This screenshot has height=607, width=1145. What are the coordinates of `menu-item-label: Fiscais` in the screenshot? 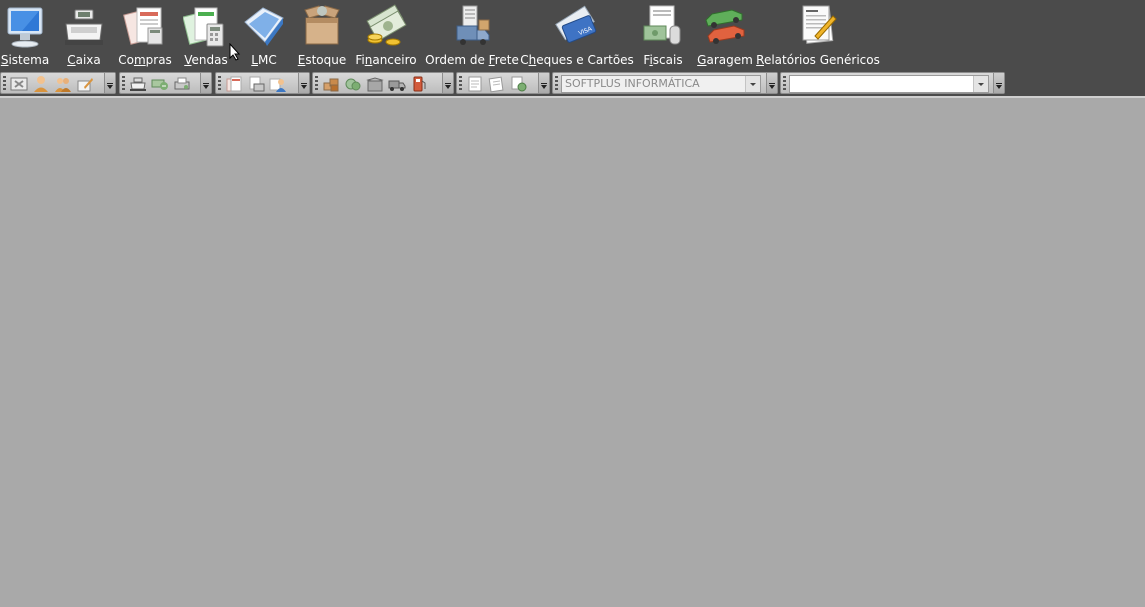 It's located at (663, 60).